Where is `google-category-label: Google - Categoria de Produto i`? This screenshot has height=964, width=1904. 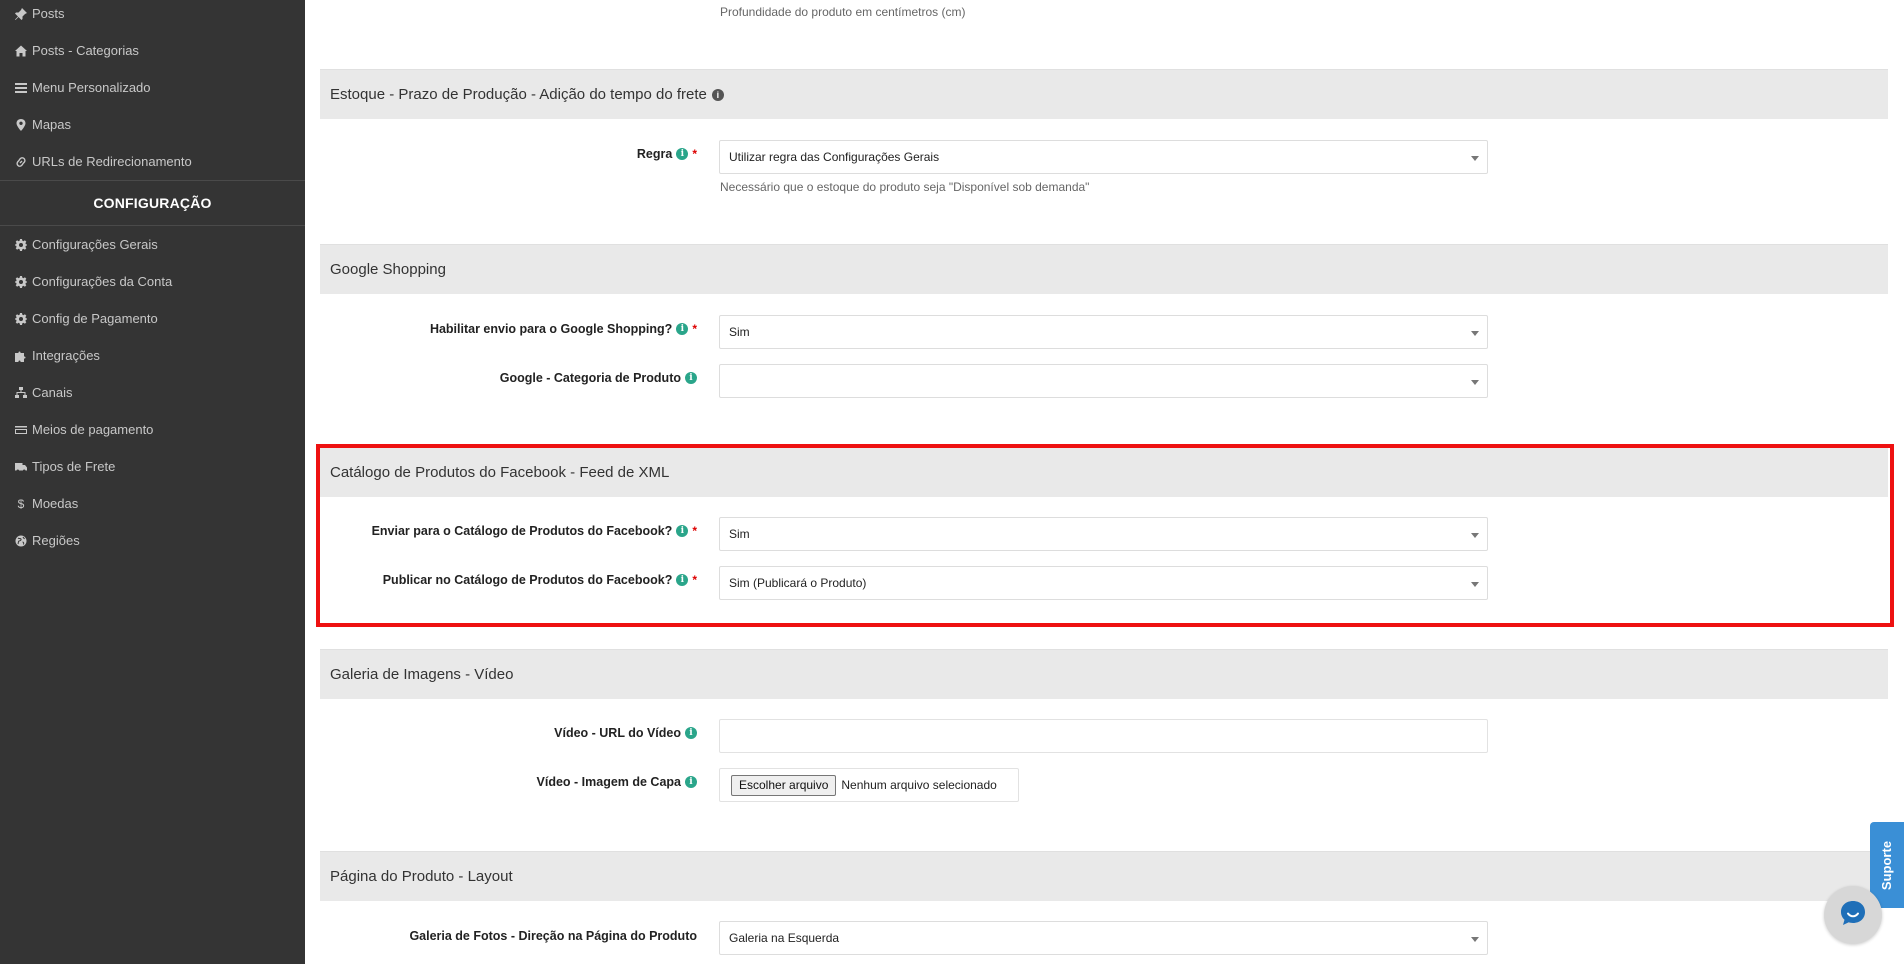
google-category-label: Google - Categoria de Produto i is located at coordinates (598, 378).